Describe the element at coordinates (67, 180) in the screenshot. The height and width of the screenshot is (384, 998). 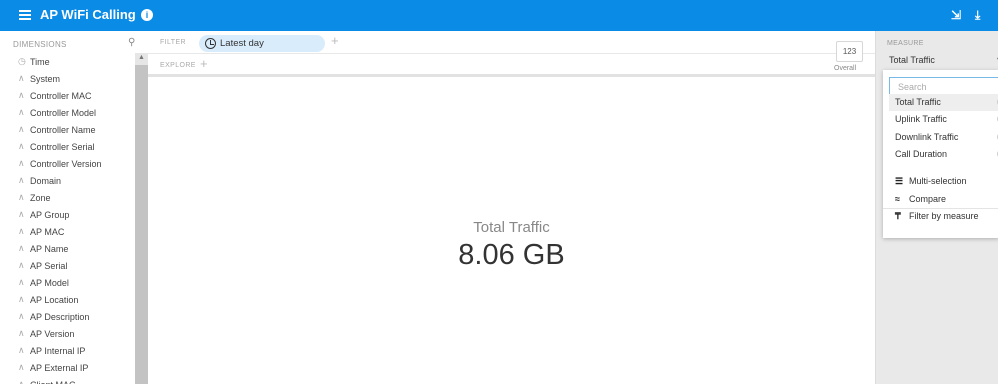
I see `dimension-item: ∧ Domain` at that location.